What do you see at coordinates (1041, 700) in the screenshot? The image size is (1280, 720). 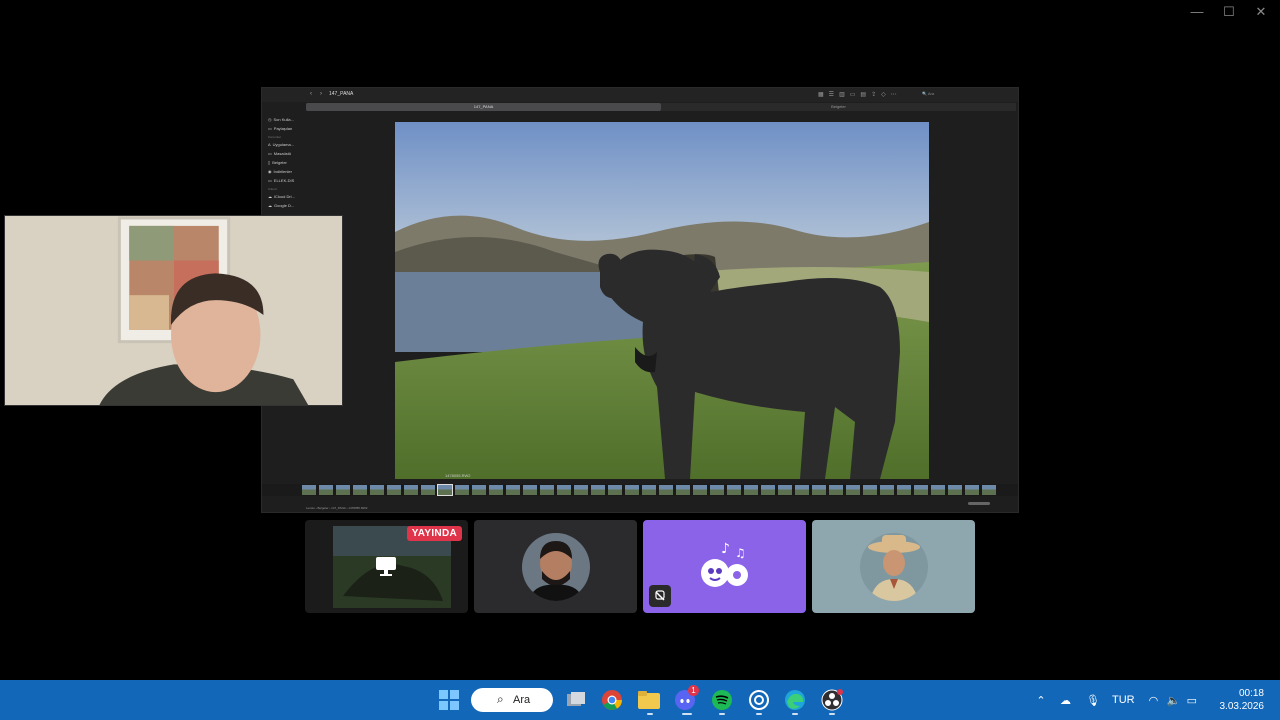 I see `chevron-up-icon: ⌃` at bounding box center [1041, 700].